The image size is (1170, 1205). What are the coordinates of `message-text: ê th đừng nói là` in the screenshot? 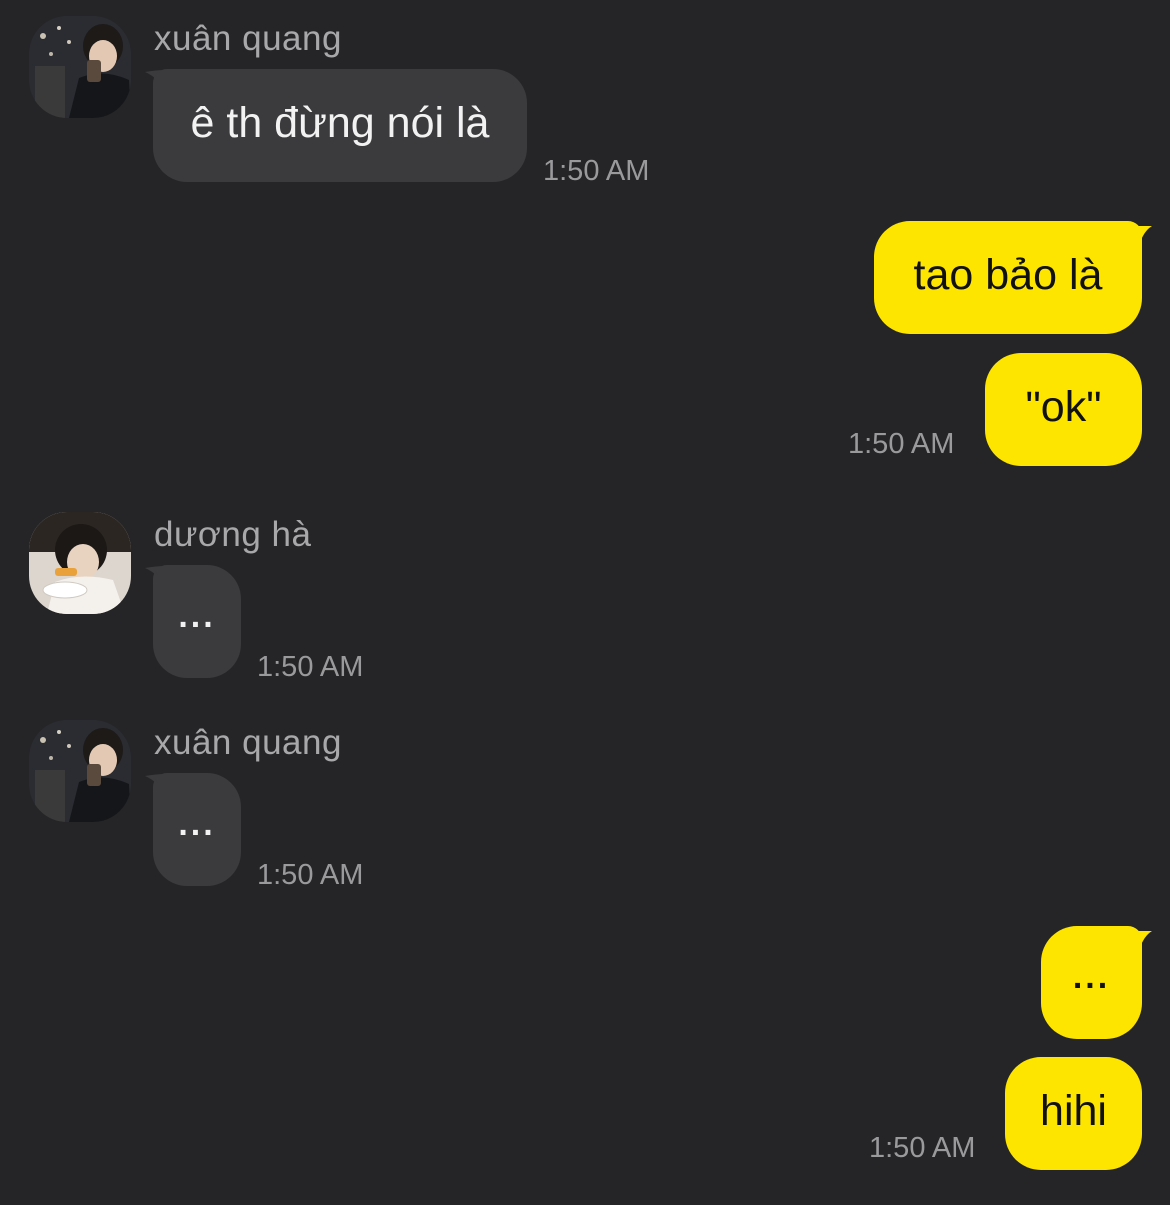 It's located at (340, 123).